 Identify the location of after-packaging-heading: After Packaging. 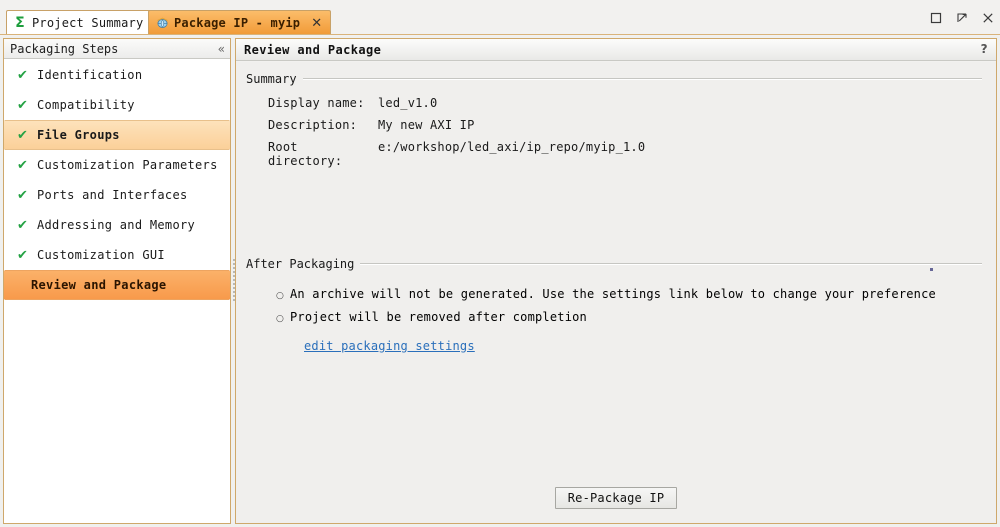
(300, 264).